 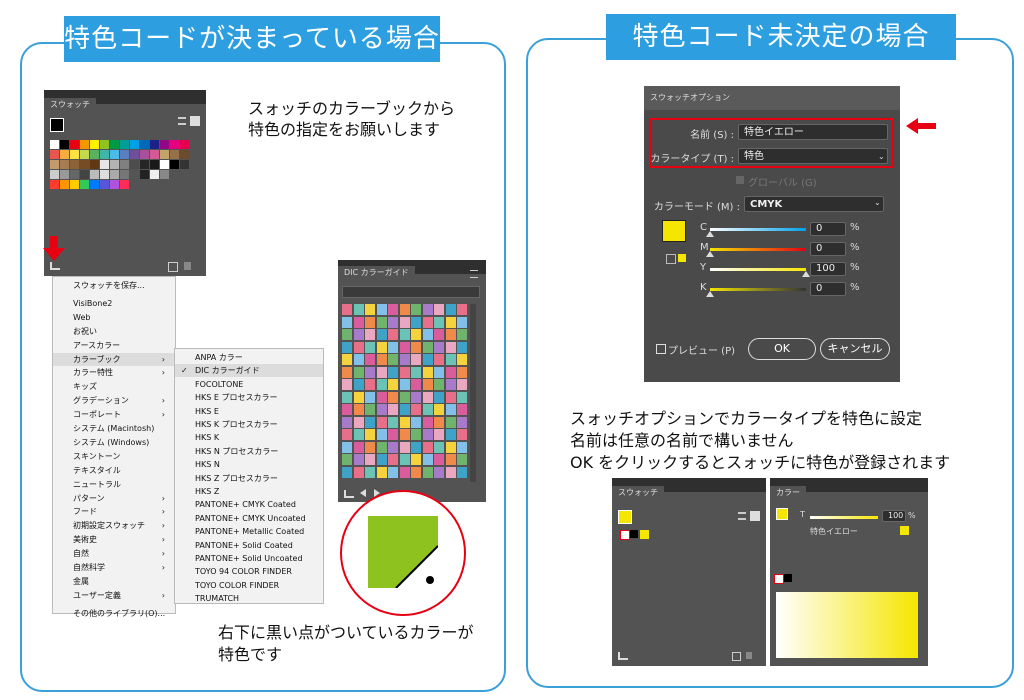 What do you see at coordinates (114, 428) in the screenshot?
I see `library-menu-item: システム (Macintosh)` at bounding box center [114, 428].